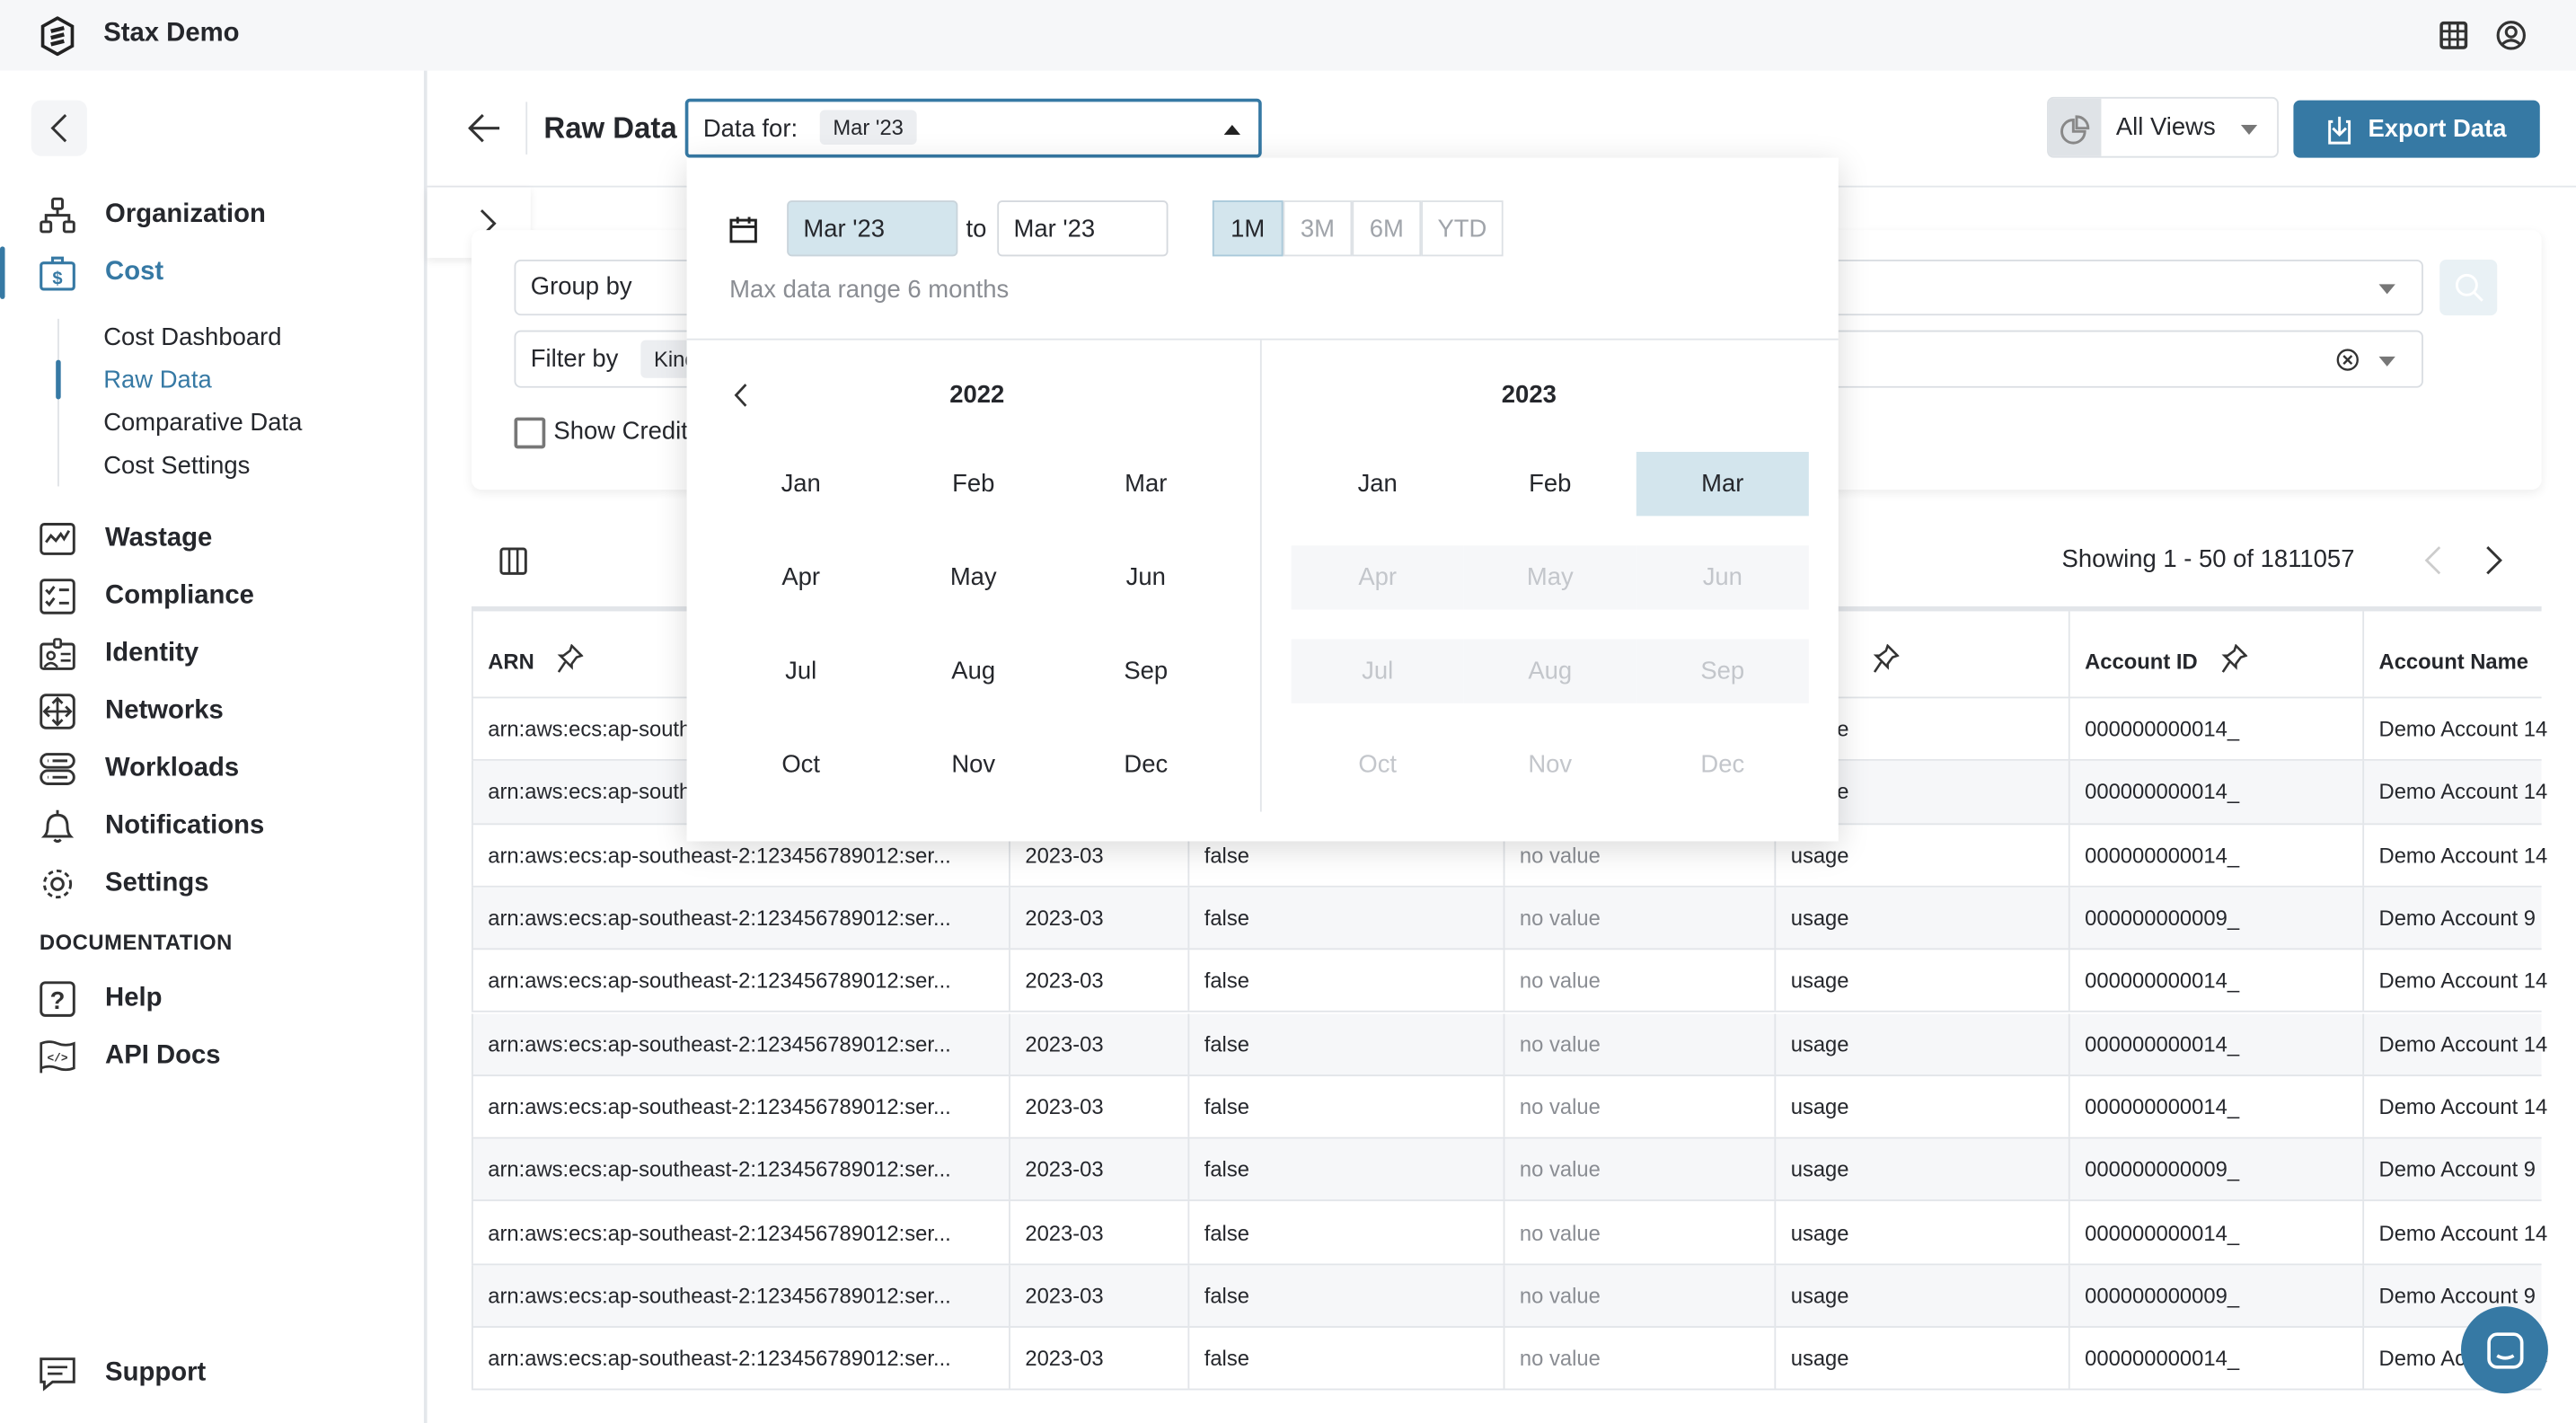  I want to click on search-button, so click(2468, 287).